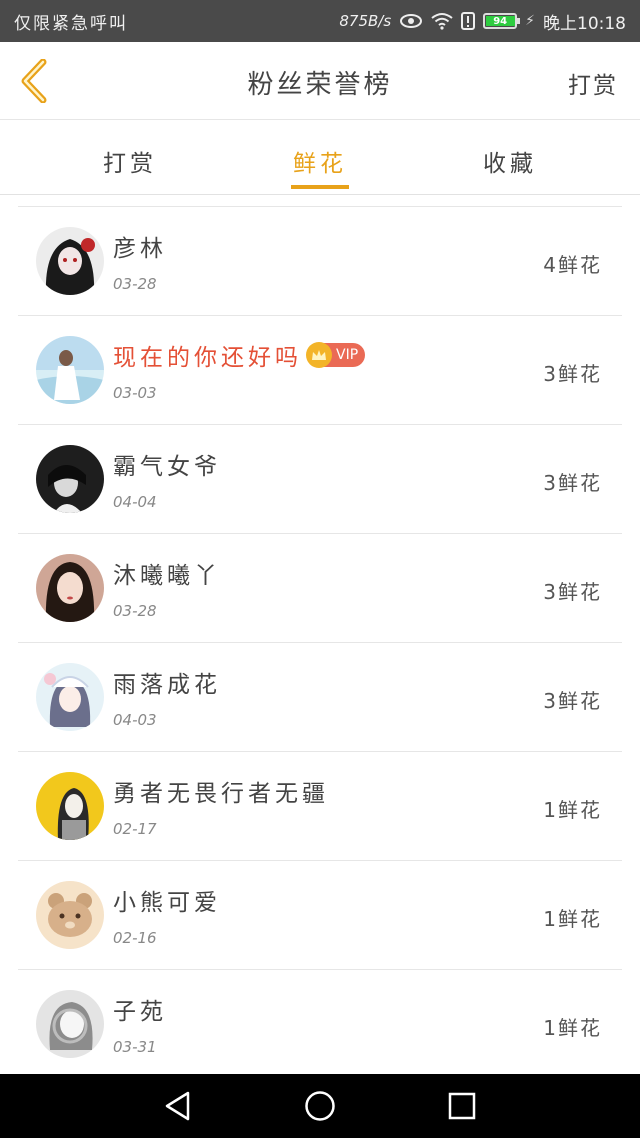 The width and height of the screenshot is (640, 1138). Describe the element at coordinates (167, 903) in the screenshot. I see `fan-name: 小熊可爱` at that location.